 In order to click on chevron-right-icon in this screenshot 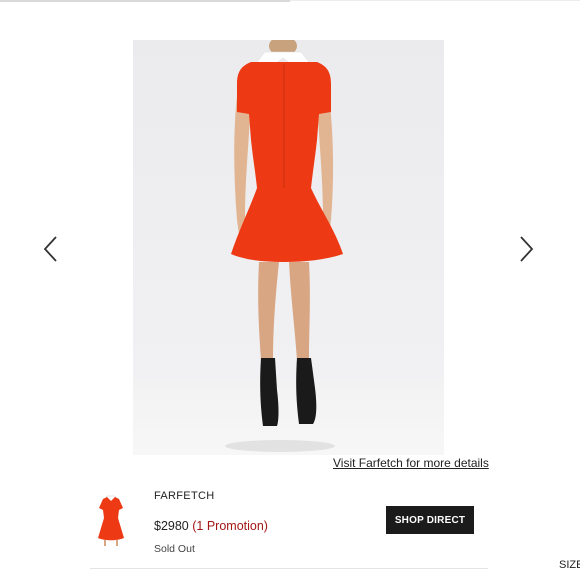, I will do `click(526, 249)`.